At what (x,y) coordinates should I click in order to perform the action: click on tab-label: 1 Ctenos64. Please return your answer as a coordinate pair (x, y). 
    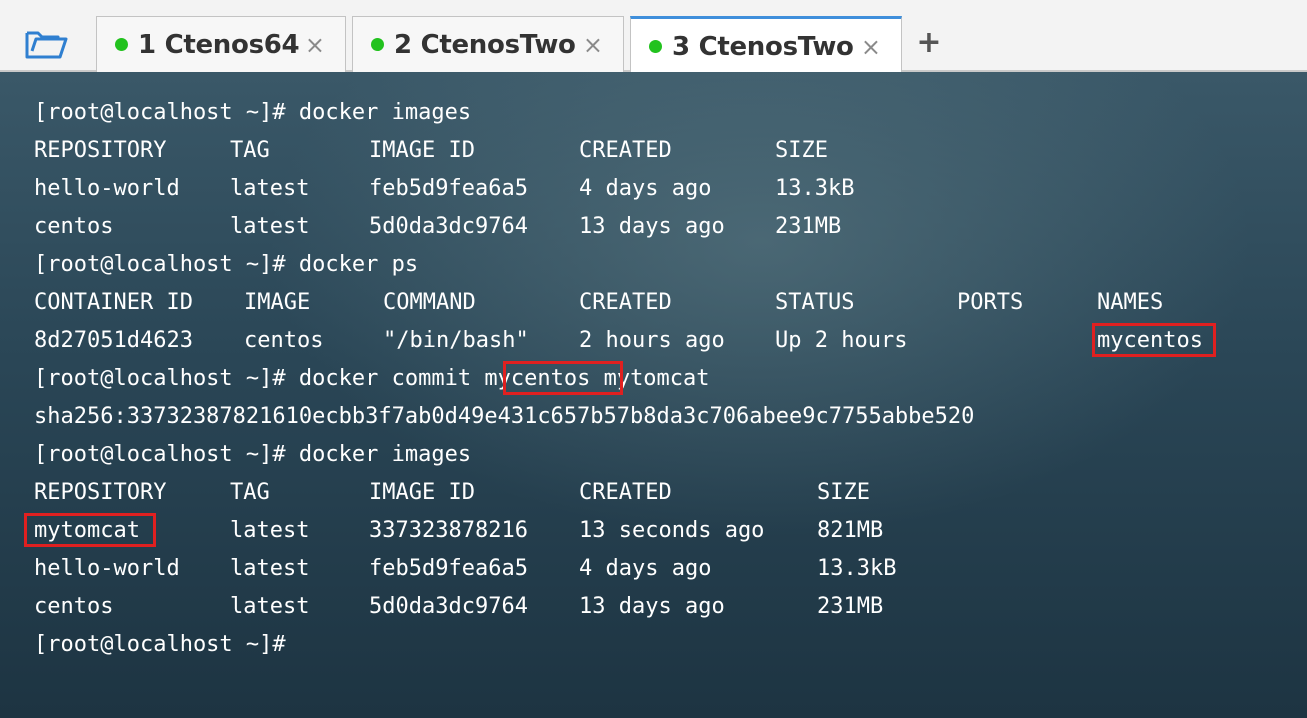
    Looking at the image, I should click on (219, 44).